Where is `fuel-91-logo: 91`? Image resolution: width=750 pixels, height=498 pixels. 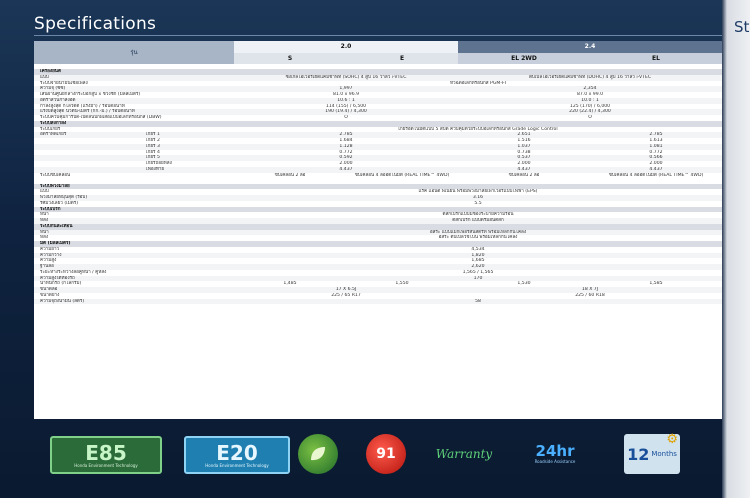 fuel-91-logo: 91 is located at coordinates (386, 454).